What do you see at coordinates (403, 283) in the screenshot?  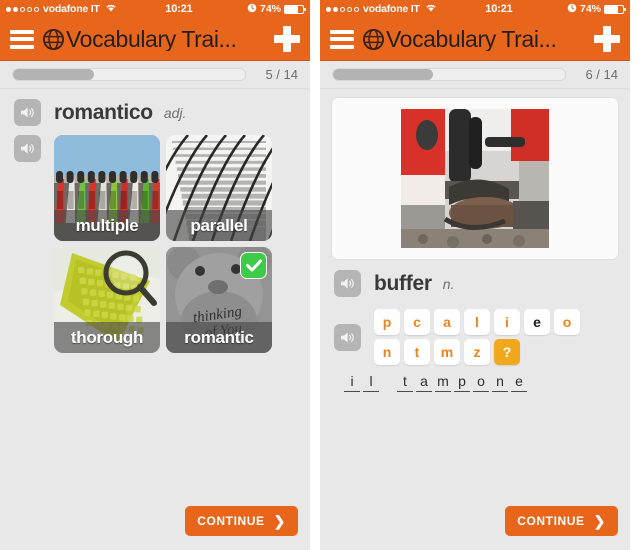 I see `prompt-word: buffer` at bounding box center [403, 283].